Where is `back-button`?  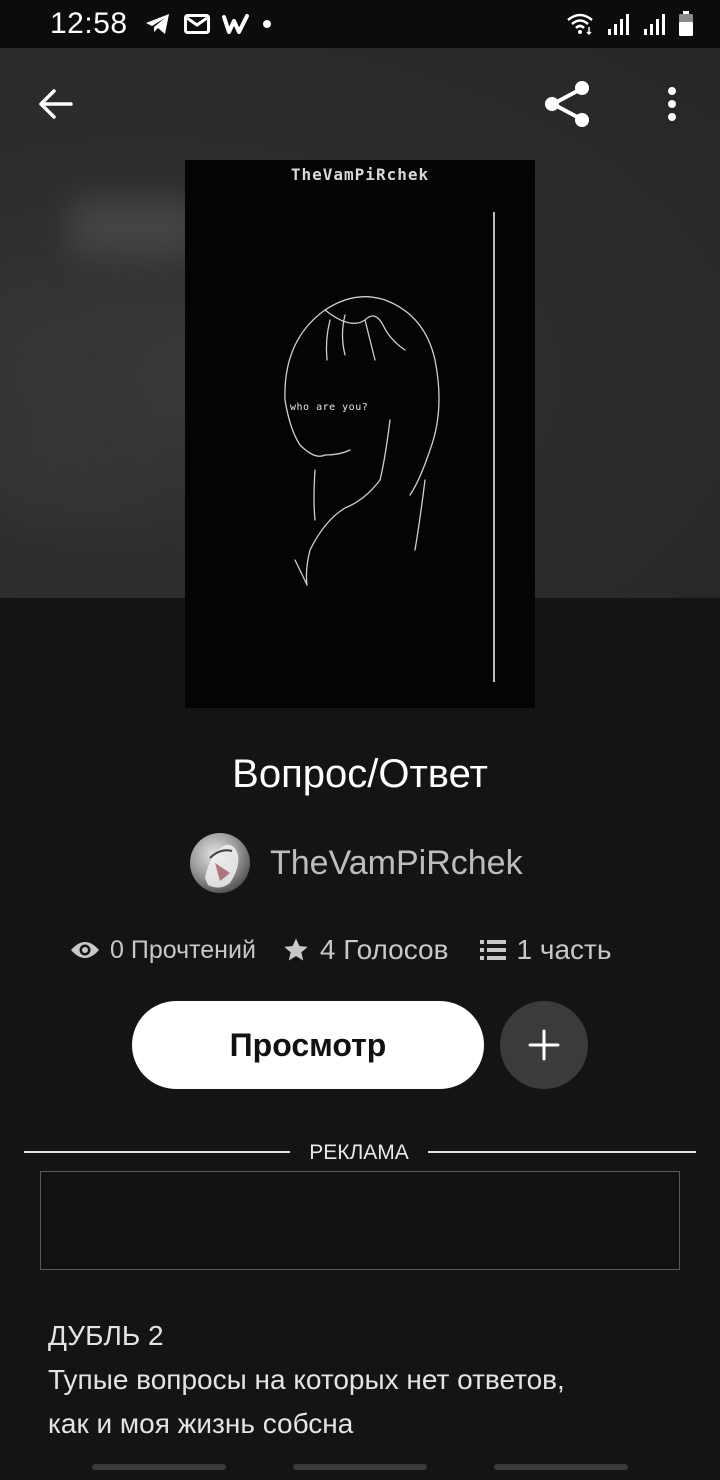
back-button is located at coordinates (56, 104).